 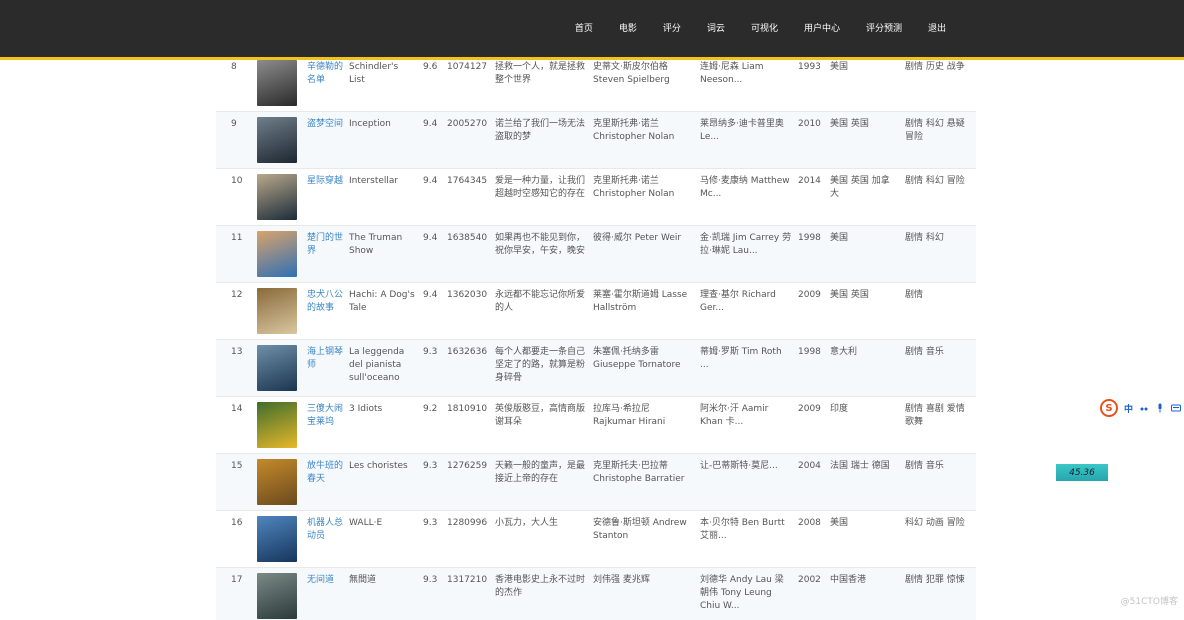 What do you see at coordinates (325, 416) in the screenshot?
I see `title-cn-link: 三傻大闹宝莱坞` at bounding box center [325, 416].